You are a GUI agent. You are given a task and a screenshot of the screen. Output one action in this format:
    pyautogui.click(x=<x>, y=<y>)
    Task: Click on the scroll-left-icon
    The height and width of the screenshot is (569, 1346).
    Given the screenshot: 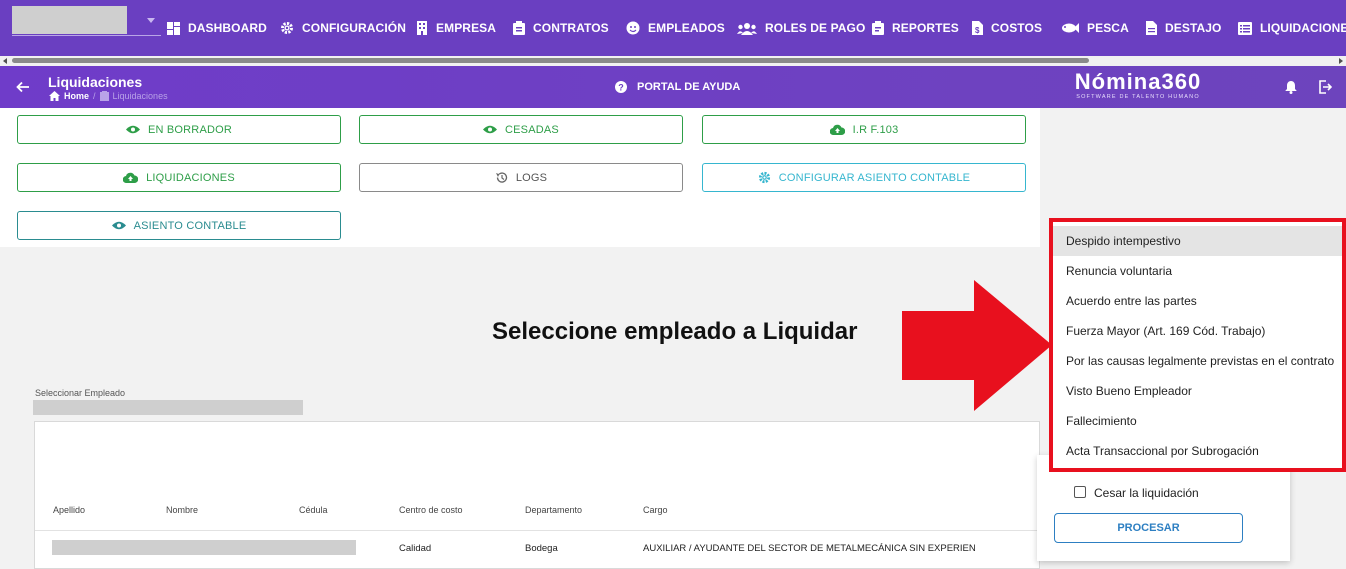 What is the action you would take?
    pyautogui.click(x=5, y=61)
    